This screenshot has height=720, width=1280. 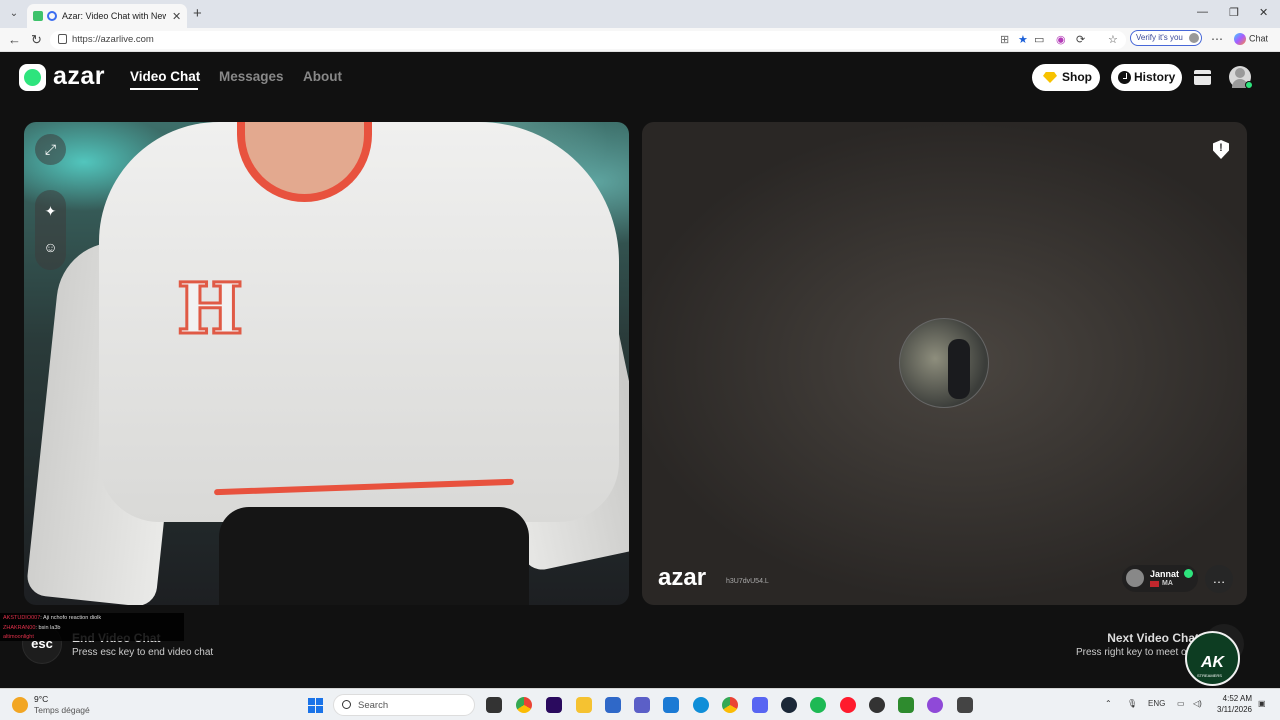 I want to click on azar-logo-icon, so click(x=32, y=77).